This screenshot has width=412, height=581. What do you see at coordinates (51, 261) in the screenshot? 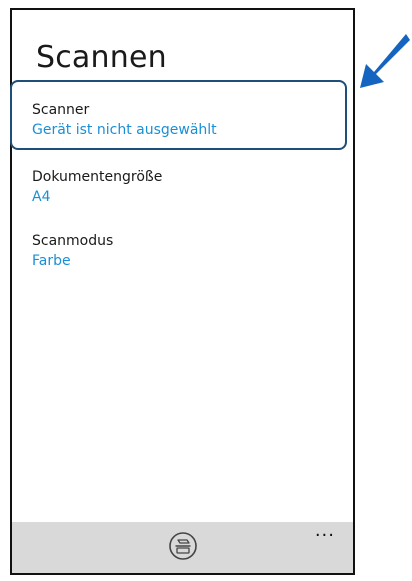
I see `scan-mode-value: Farbe` at bounding box center [51, 261].